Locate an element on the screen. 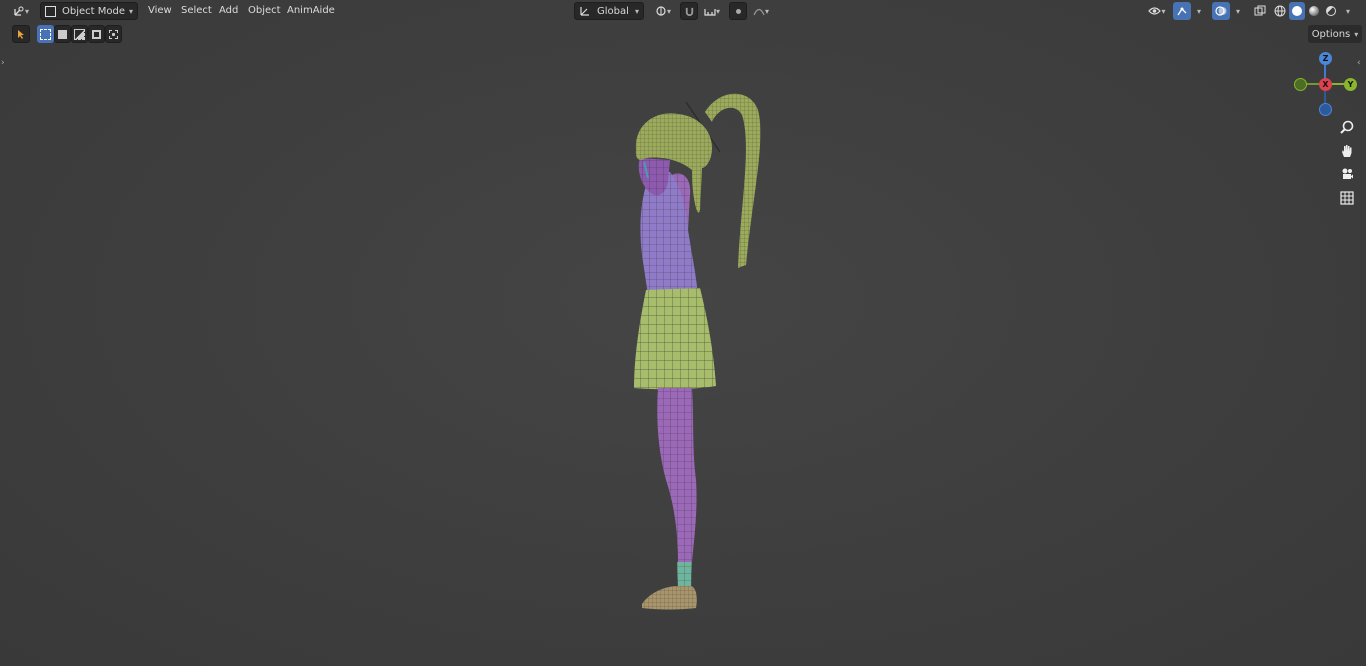 The image size is (1366, 666). select-mode-difference is located at coordinates (96, 34).